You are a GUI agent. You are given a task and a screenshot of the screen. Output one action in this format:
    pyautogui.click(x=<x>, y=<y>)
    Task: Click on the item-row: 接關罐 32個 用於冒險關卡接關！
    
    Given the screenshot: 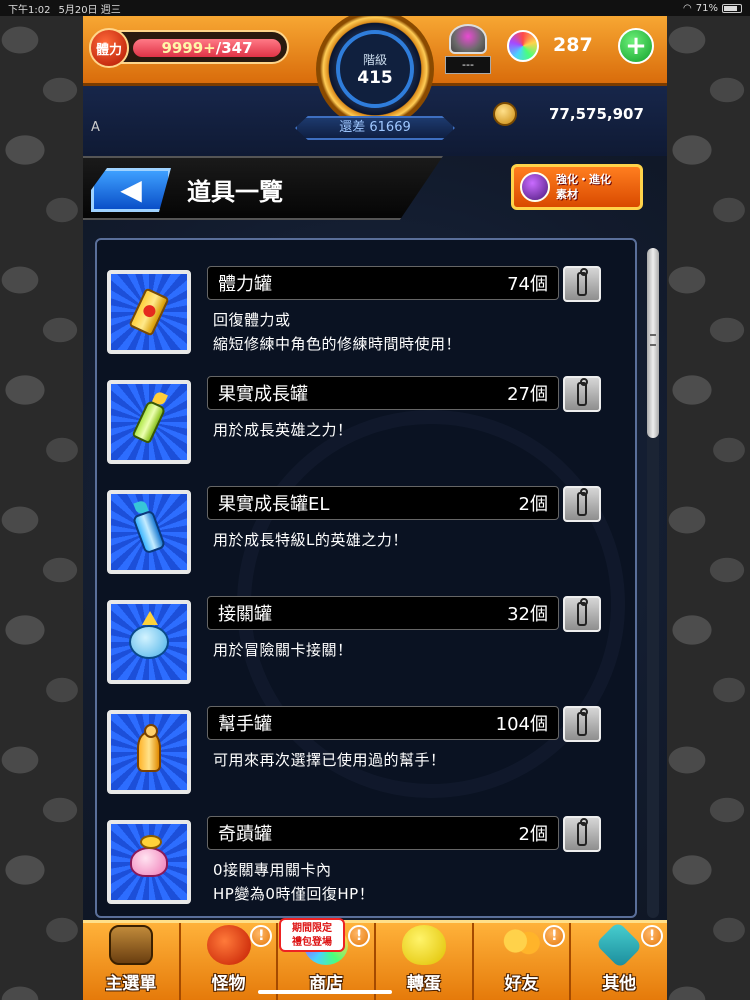 What is the action you would take?
    pyautogui.click(x=357, y=646)
    